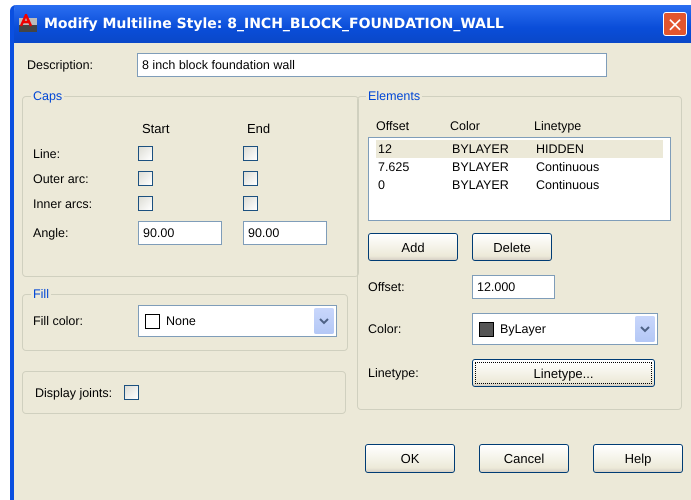 Image resolution: width=691 pixels, height=500 pixels. What do you see at coordinates (48, 96) in the screenshot?
I see `group-title: Caps` at bounding box center [48, 96].